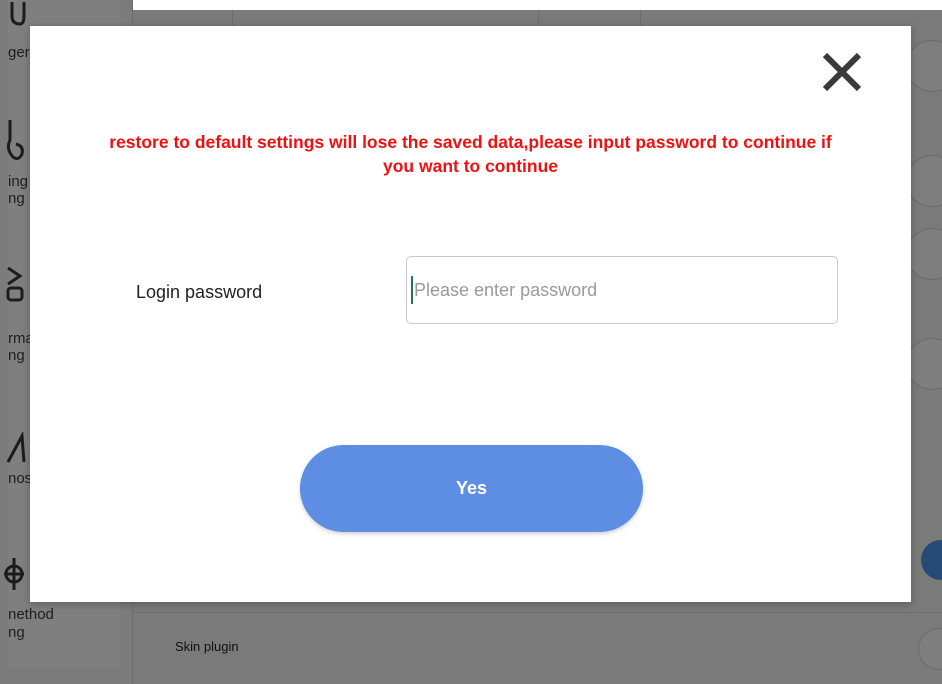 Image resolution: width=942 pixels, height=684 pixels. What do you see at coordinates (16, 450) in the screenshot?
I see `warning-icon` at bounding box center [16, 450].